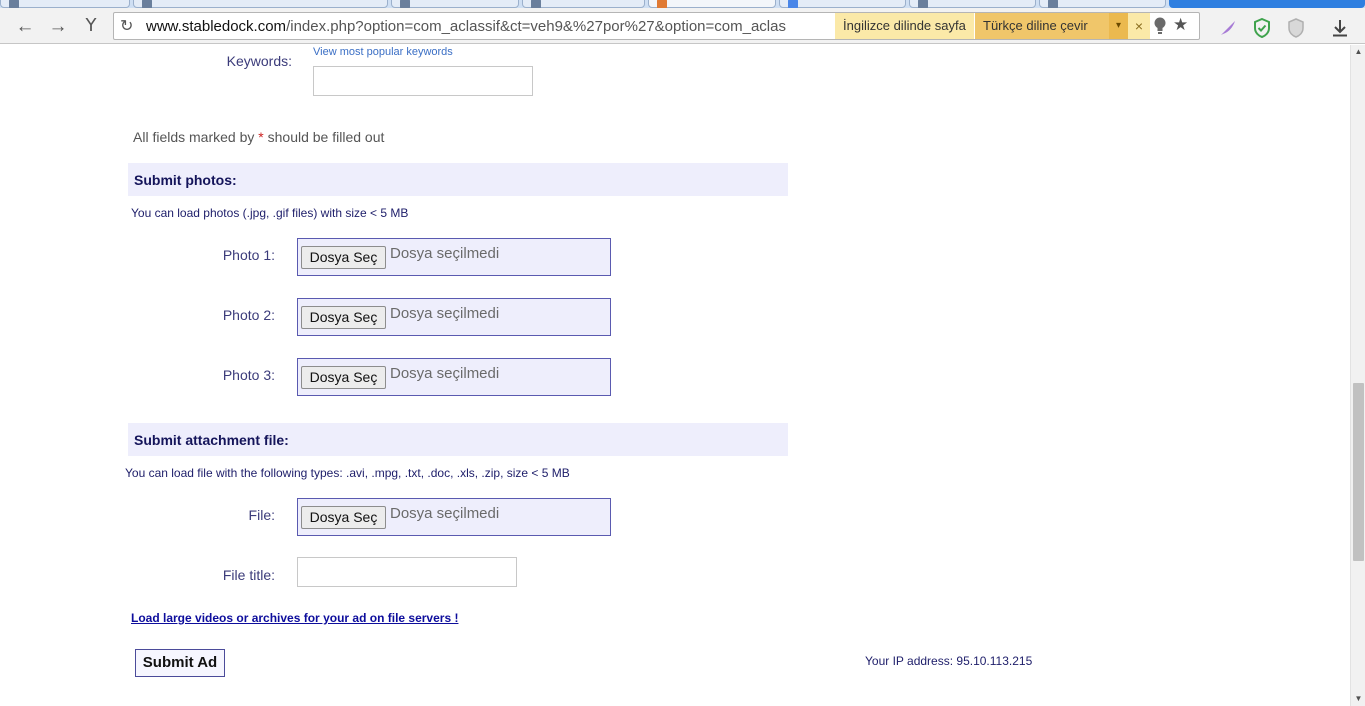  What do you see at coordinates (949, 661) in the screenshot?
I see `ip-address-text: Your IP address: 95.10.113.215` at bounding box center [949, 661].